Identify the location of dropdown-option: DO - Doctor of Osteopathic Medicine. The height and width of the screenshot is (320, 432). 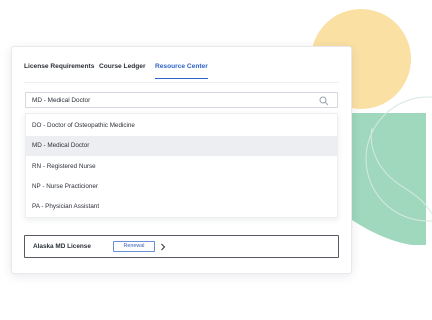
(181, 126).